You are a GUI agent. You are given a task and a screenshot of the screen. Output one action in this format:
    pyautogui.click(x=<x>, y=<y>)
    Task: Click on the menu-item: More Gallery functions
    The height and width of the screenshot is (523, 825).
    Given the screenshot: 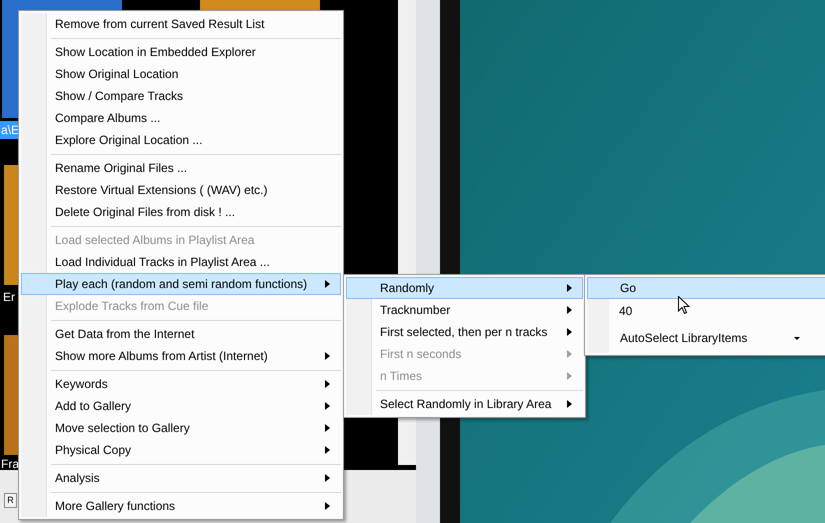 What is the action you would take?
    pyautogui.click(x=181, y=506)
    